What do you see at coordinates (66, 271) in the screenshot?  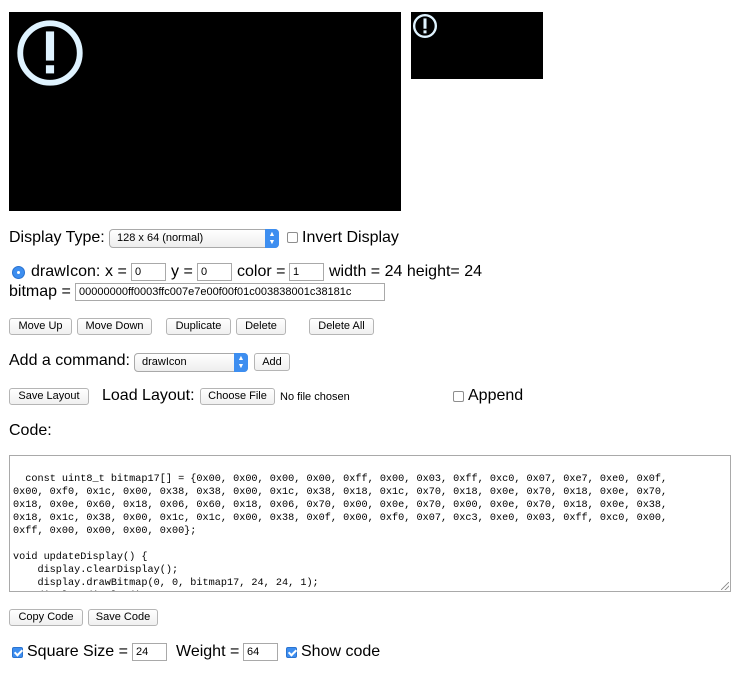 I see `command-name: drawIcon:` at bounding box center [66, 271].